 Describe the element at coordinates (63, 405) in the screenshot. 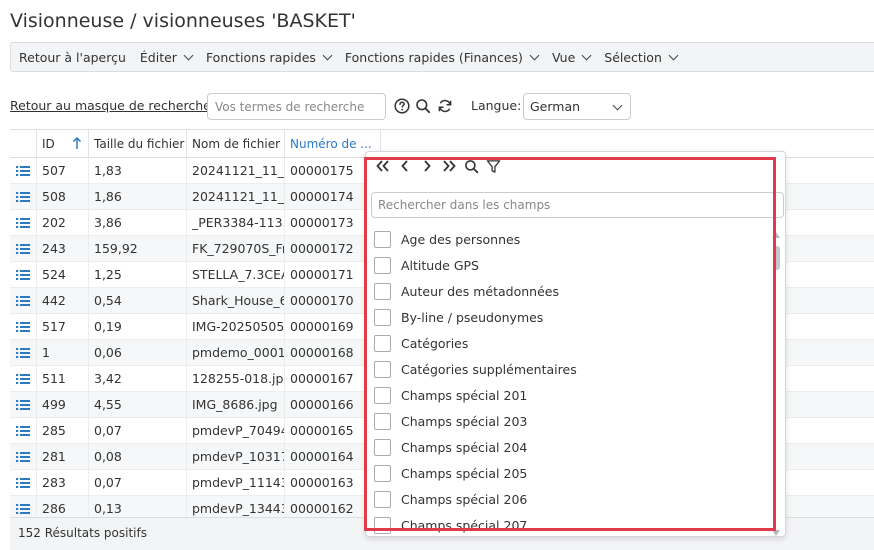

I see `cell-id: 499` at that location.